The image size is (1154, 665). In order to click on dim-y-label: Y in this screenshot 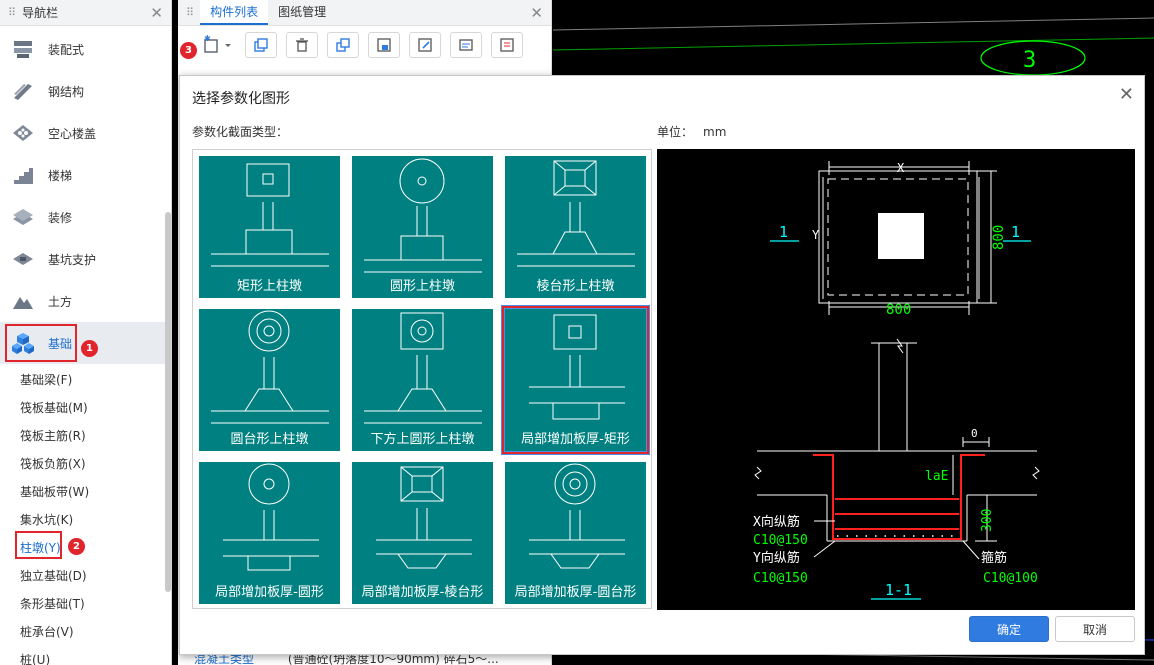, I will do `click(816, 235)`.